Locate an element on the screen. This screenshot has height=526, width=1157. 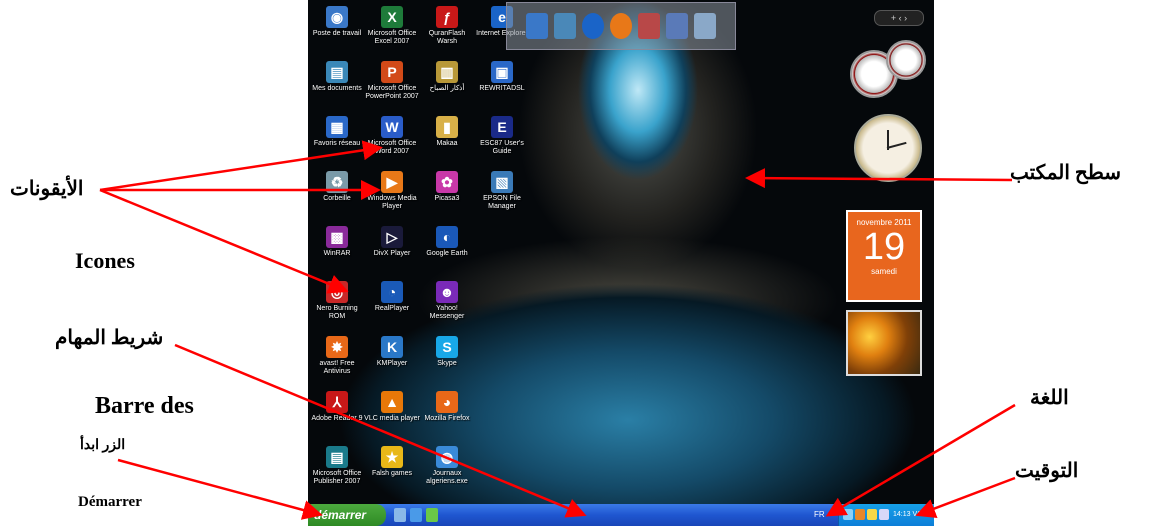
desktop-icon: ▣ REWRITADSL is located at coordinates (502, 77).